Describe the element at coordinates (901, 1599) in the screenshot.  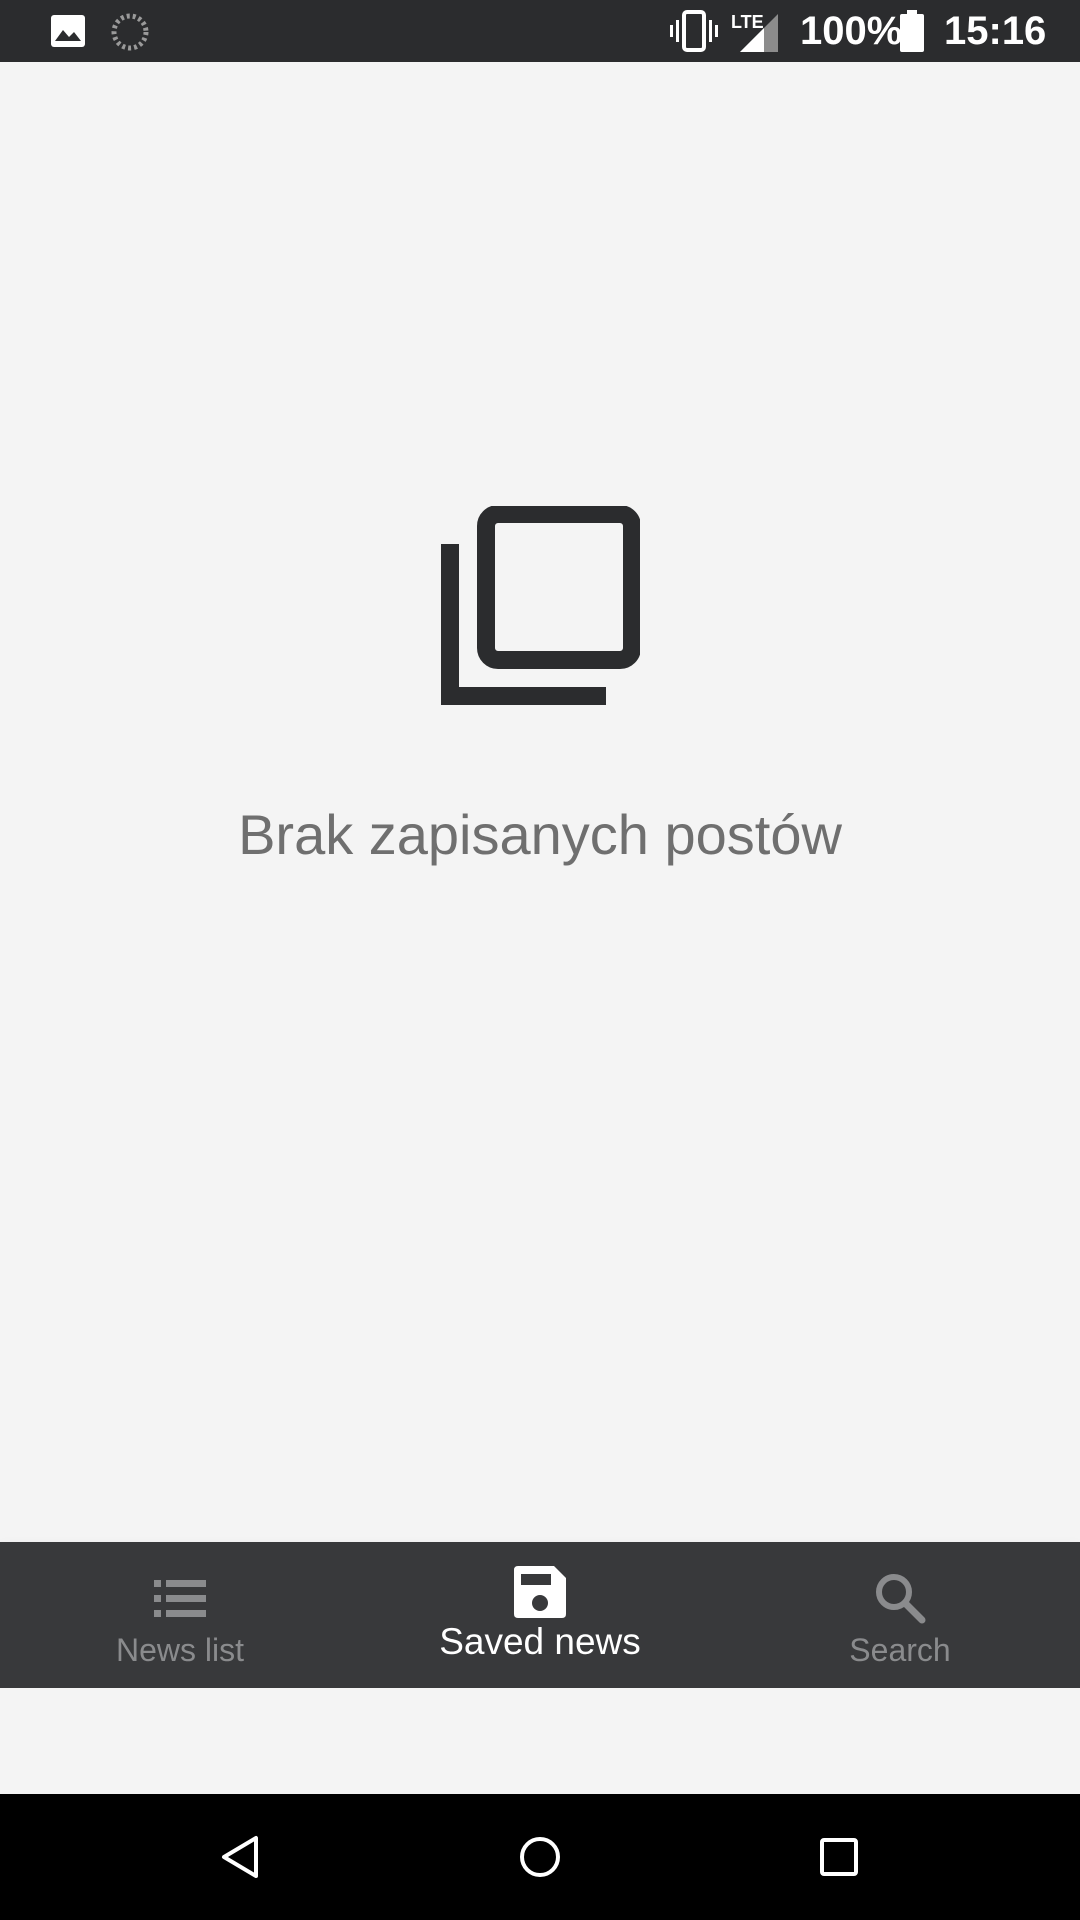
I see `search-icon` at that location.